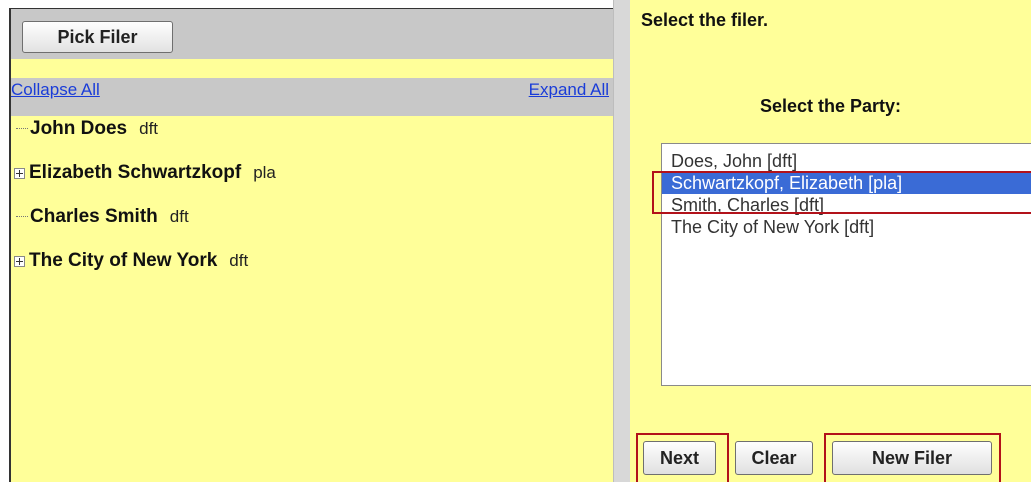 The image size is (1031, 482). I want to click on expand-all-link: Expand All, so click(569, 90).